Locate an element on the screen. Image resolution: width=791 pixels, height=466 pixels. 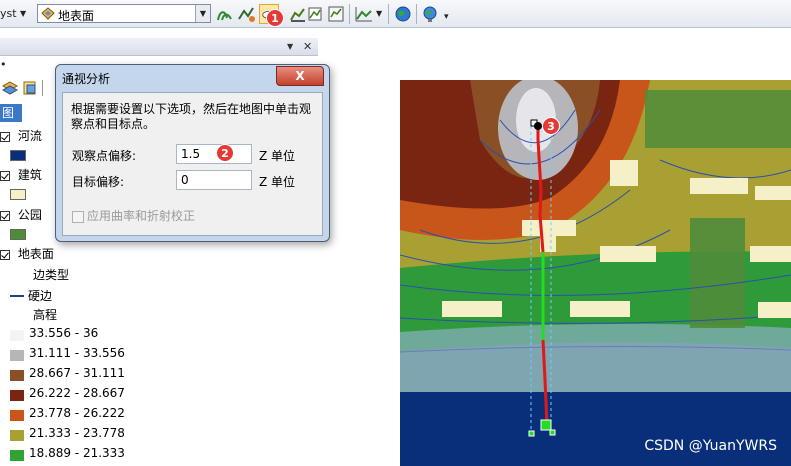
watermark-text: CSDN @YuanYWRS is located at coordinates (710, 446).